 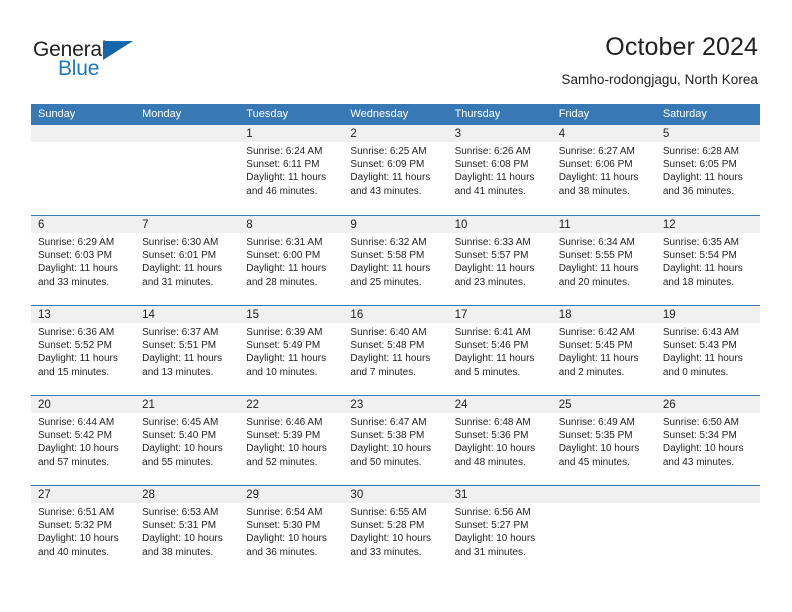 I want to click on day-number: 28, so click(x=148, y=495).